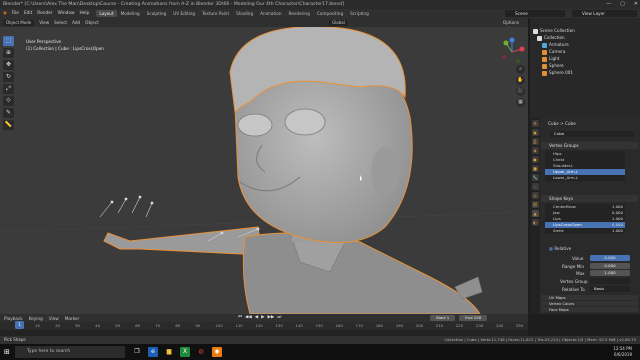  I want to click on jump-start-icon: ⏮, so click(240, 318).